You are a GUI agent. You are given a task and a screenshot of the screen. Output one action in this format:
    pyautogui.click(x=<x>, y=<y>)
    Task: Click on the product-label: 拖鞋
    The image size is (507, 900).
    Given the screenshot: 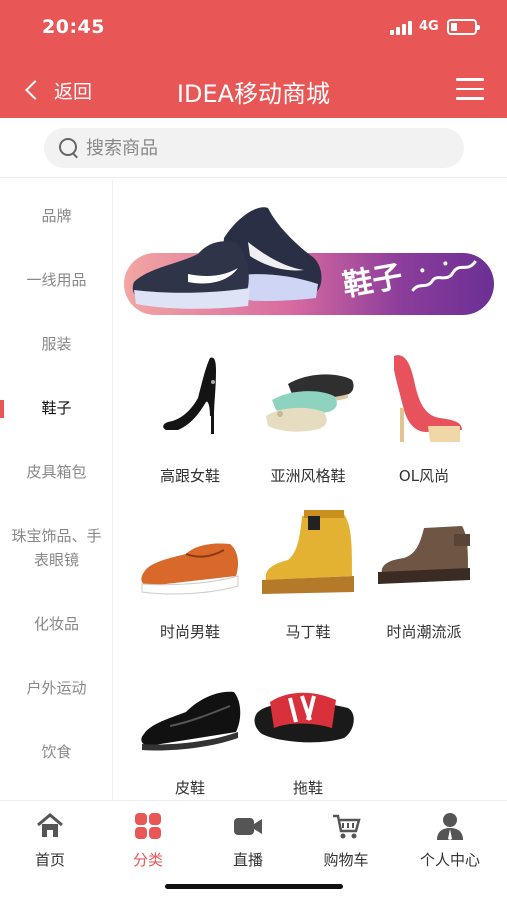 What is the action you would take?
    pyautogui.click(x=307, y=788)
    